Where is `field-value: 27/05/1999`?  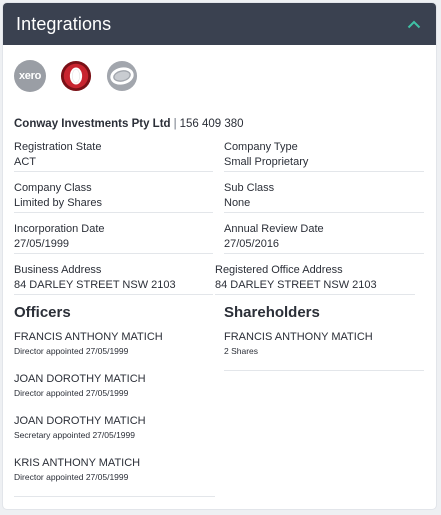
field-value: 27/05/1999 is located at coordinates (42, 244).